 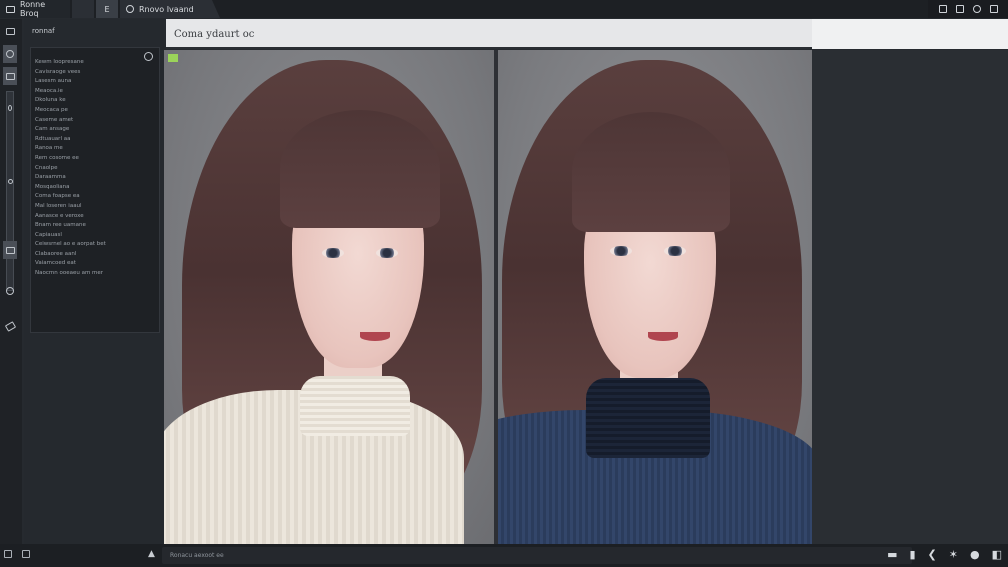 What do you see at coordinates (90, 149) in the screenshot?
I see `list-item: Ranoa me` at bounding box center [90, 149].